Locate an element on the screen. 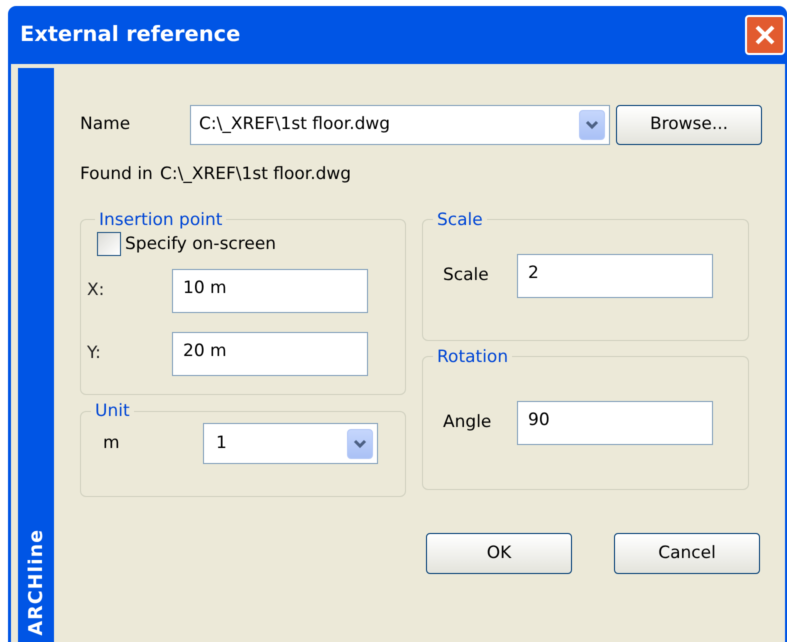 The height and width of the screenshot is (642, 787). group-title: Scale is located at coordinates (460, 220).